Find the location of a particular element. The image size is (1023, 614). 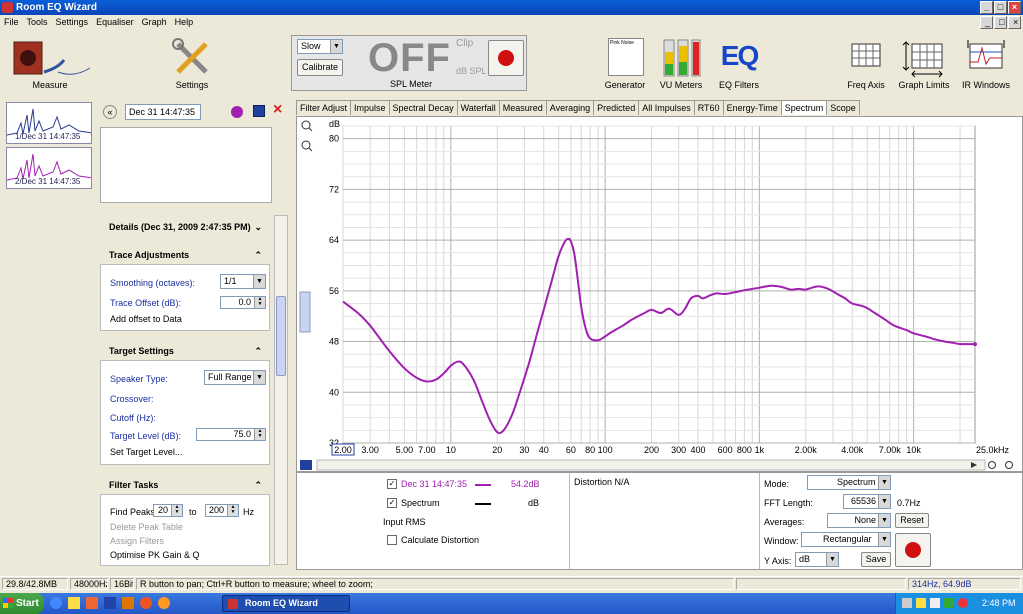

calibrate-button: Calibrate is located at coordinates (320, 67).